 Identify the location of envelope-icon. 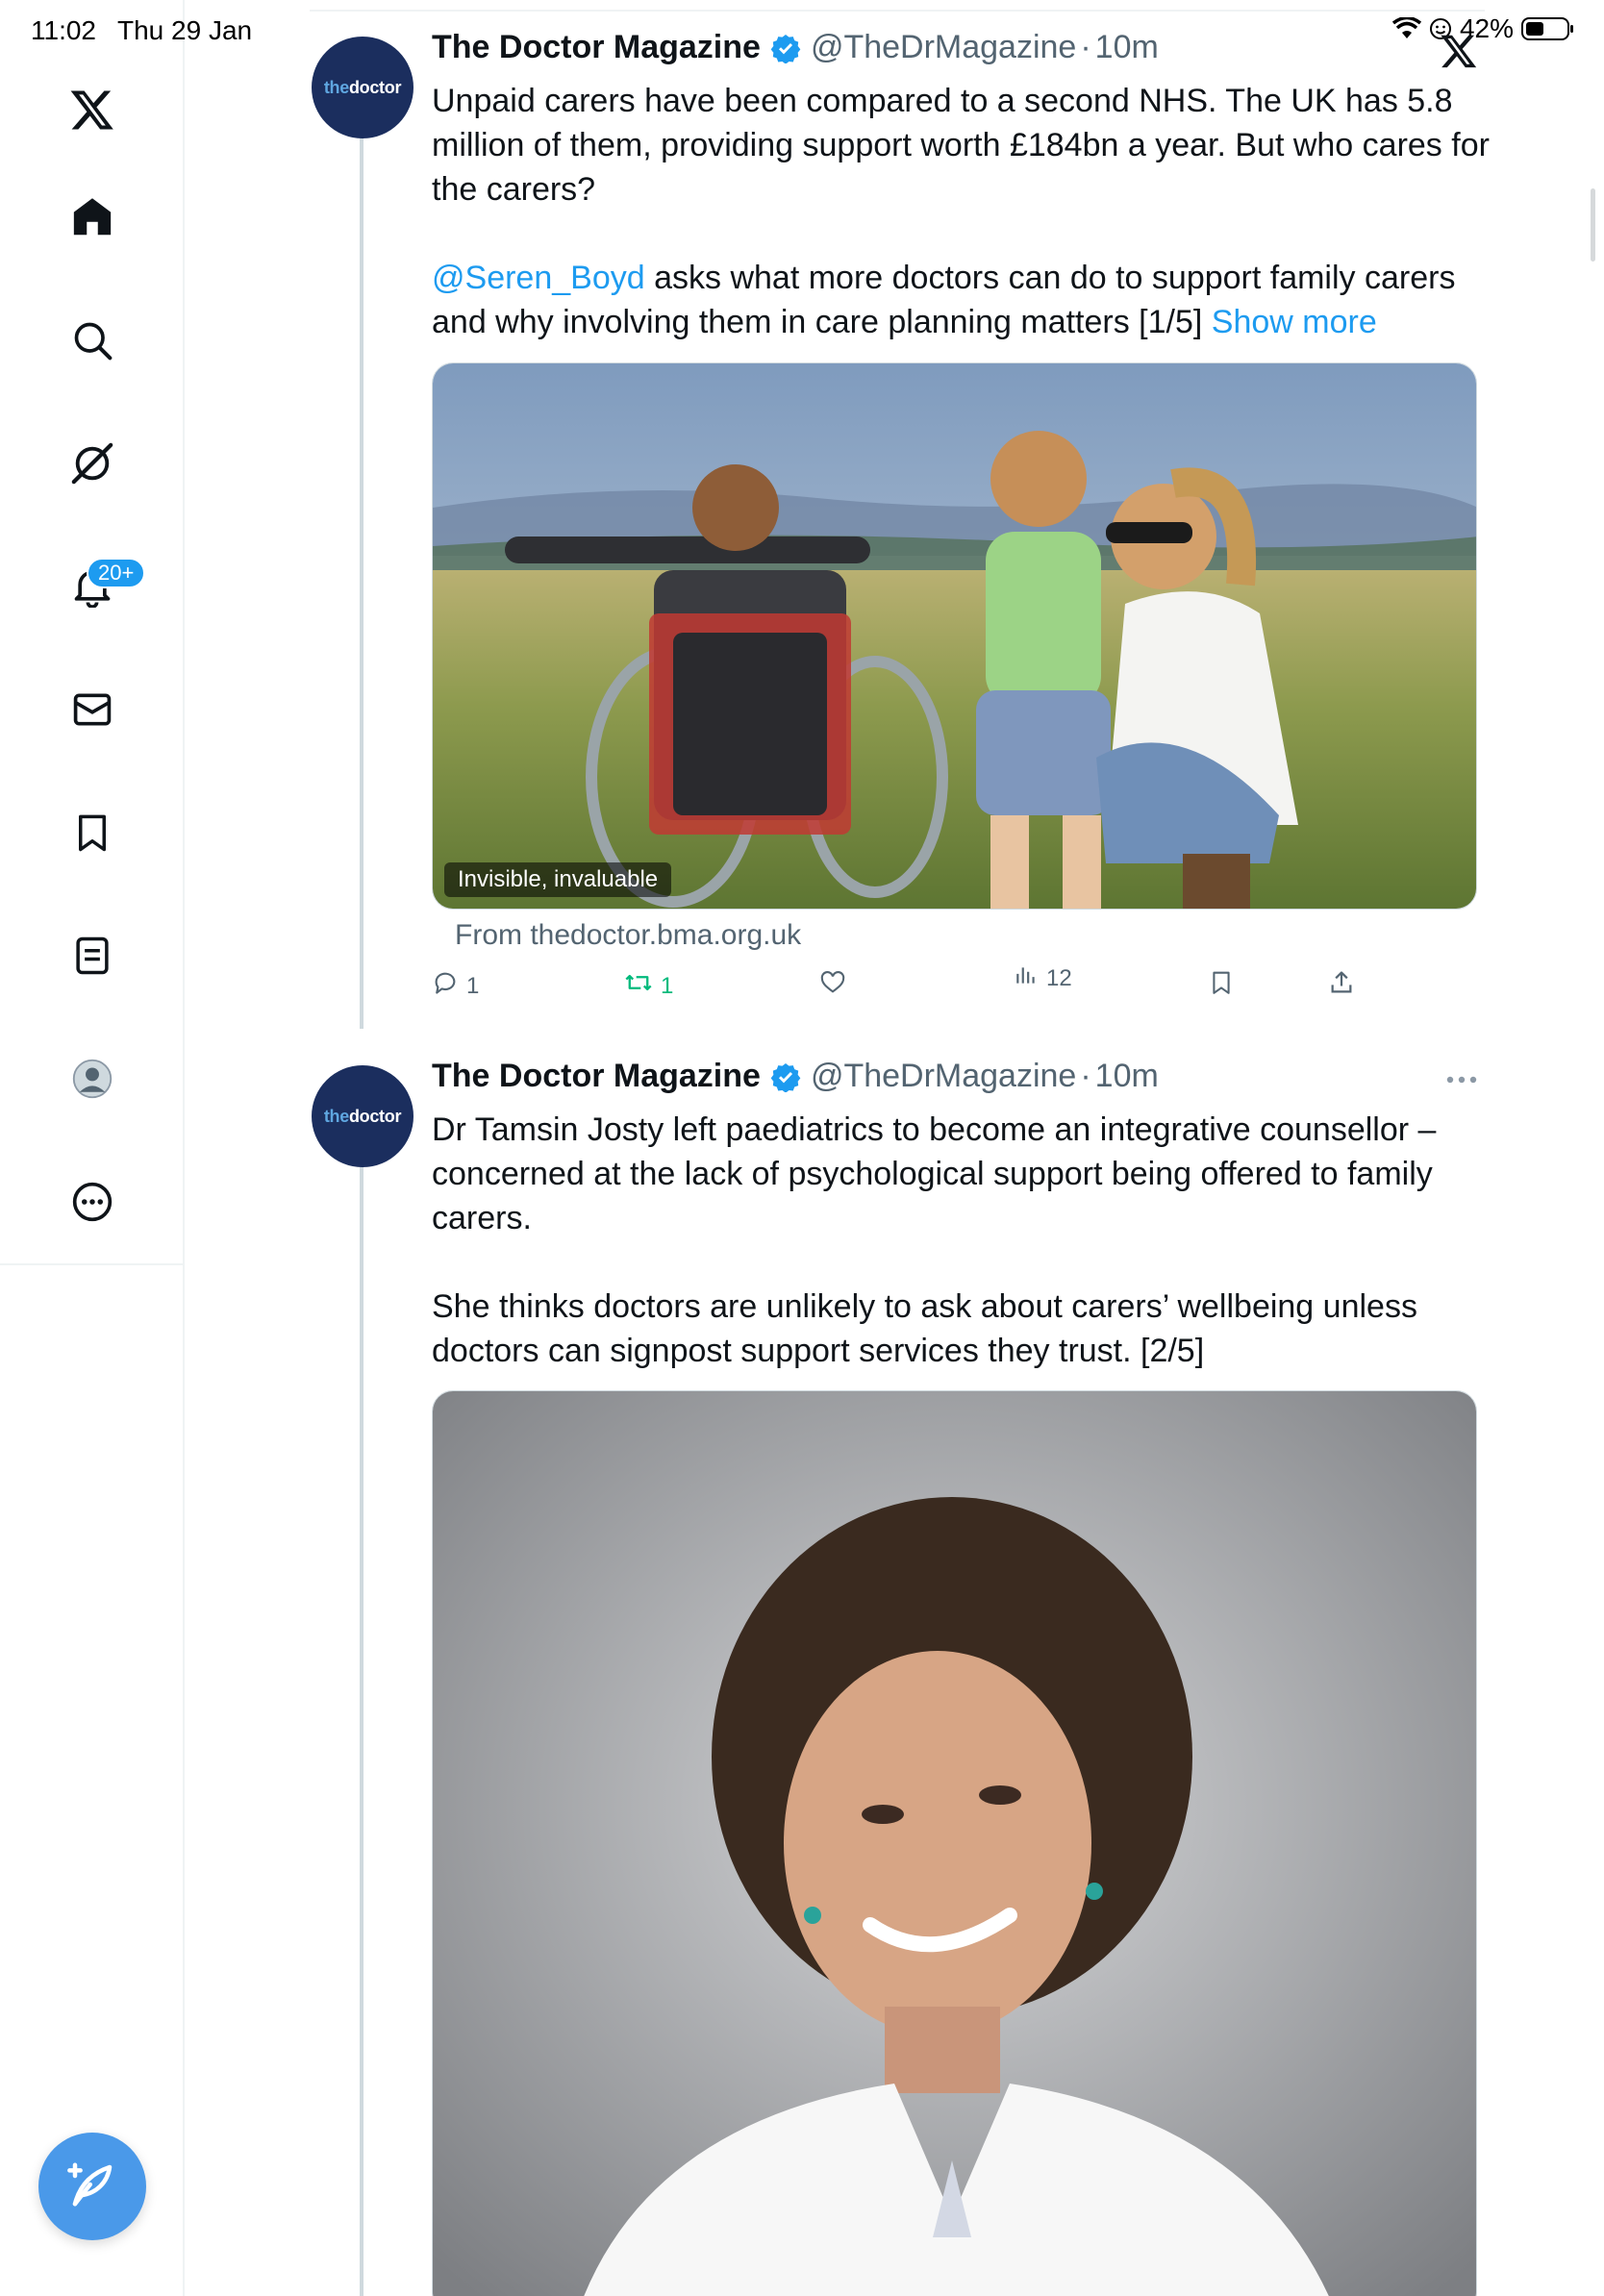
(92, 712).